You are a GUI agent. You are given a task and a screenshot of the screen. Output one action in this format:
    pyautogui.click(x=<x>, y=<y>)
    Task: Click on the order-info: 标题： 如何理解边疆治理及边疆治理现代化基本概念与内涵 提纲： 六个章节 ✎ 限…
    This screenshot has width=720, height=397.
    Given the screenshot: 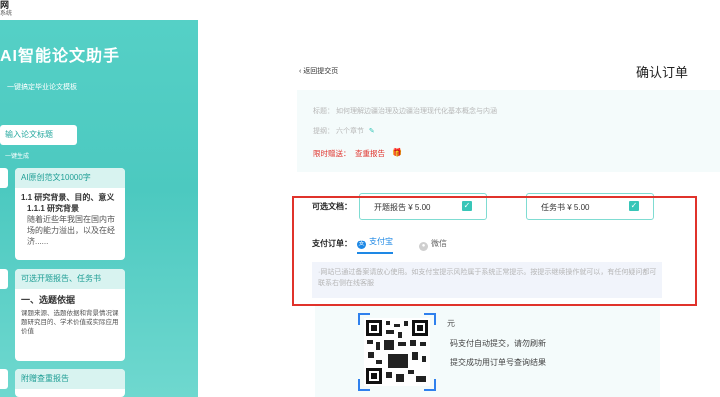 What is the action you would take?
    pyautogui.click(x=508, y=131)
    